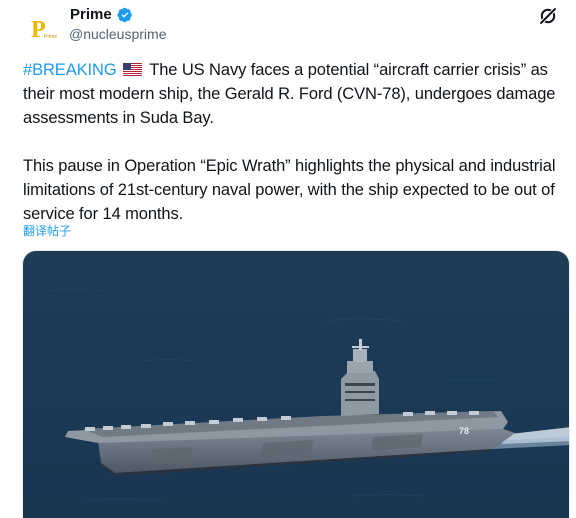  What do you see at coordinates (50, 37) in the screenshot?
I see `avatar-caption: Prime` at bounding box center [50, 37].